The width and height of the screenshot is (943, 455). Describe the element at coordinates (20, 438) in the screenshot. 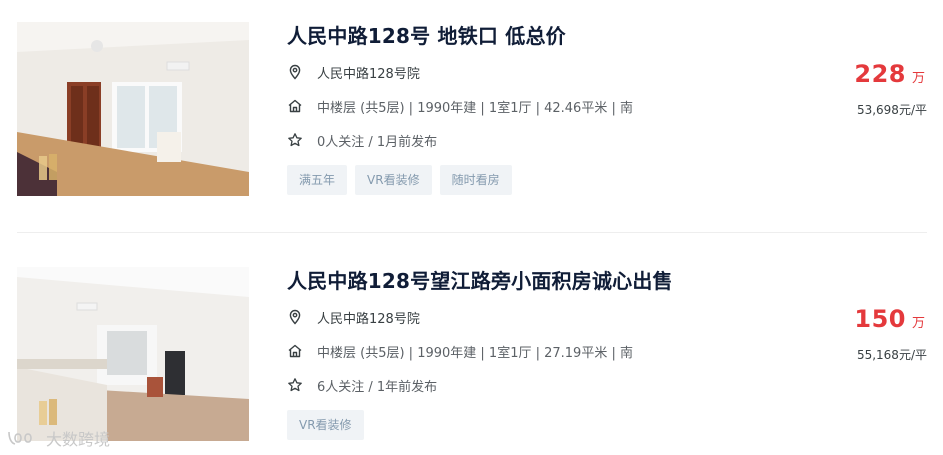

I see `watermark-brand-icon` at that location.